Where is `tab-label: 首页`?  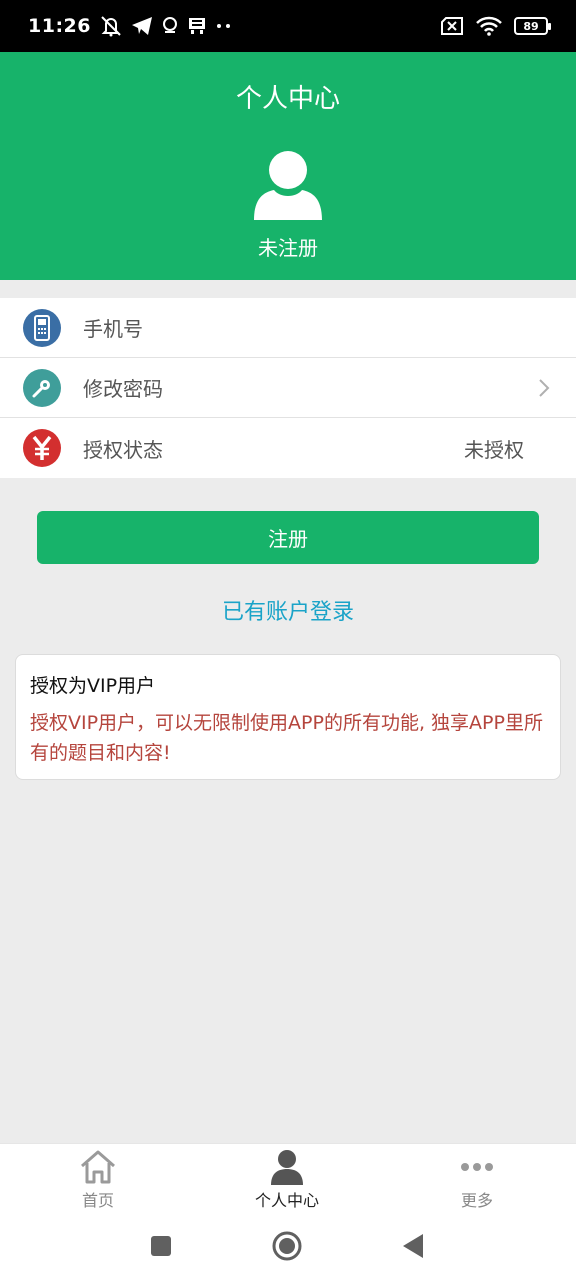
tab-label: 首页 is located at coordinates (97, 1200).